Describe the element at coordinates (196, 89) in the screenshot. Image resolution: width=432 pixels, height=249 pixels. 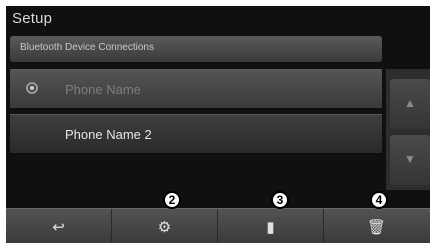
I see `device-list-item-1: Phone Name` at that location.